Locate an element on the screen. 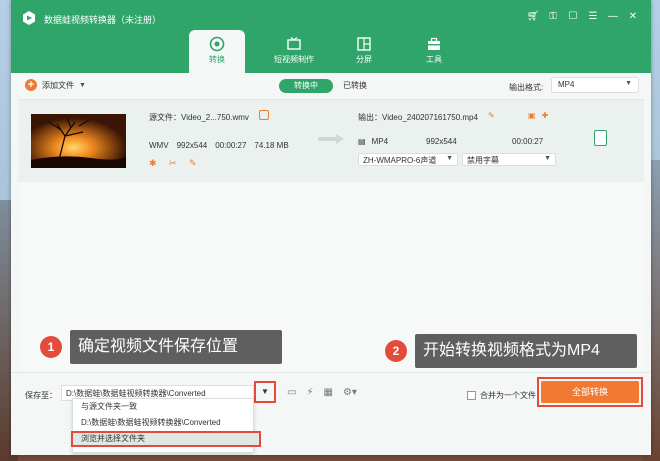  arrow-right-icon is located at coordinates (331, 139).